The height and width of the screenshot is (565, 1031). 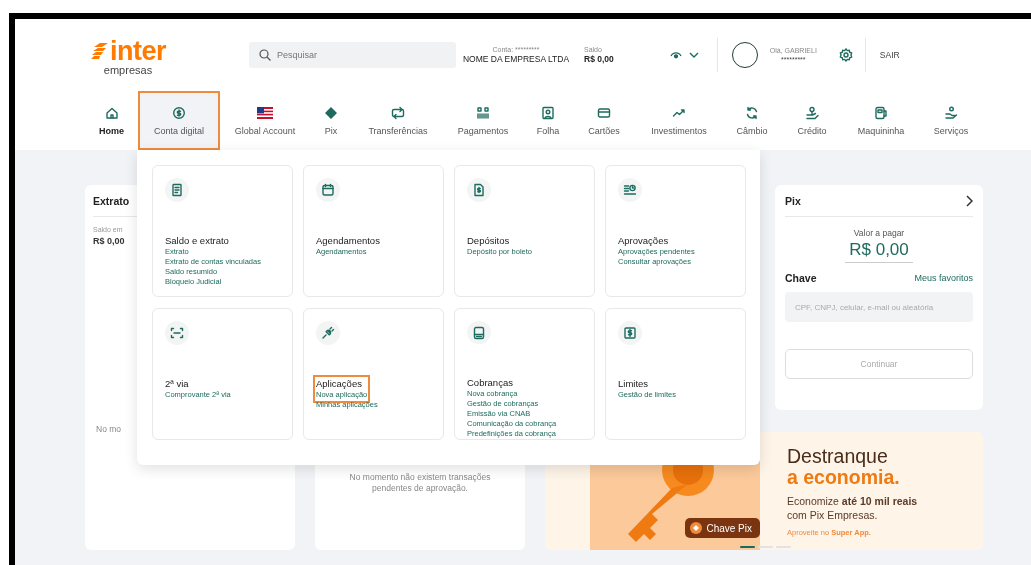 I want to click on hand-coin-icon, so click(x=812, y=112).